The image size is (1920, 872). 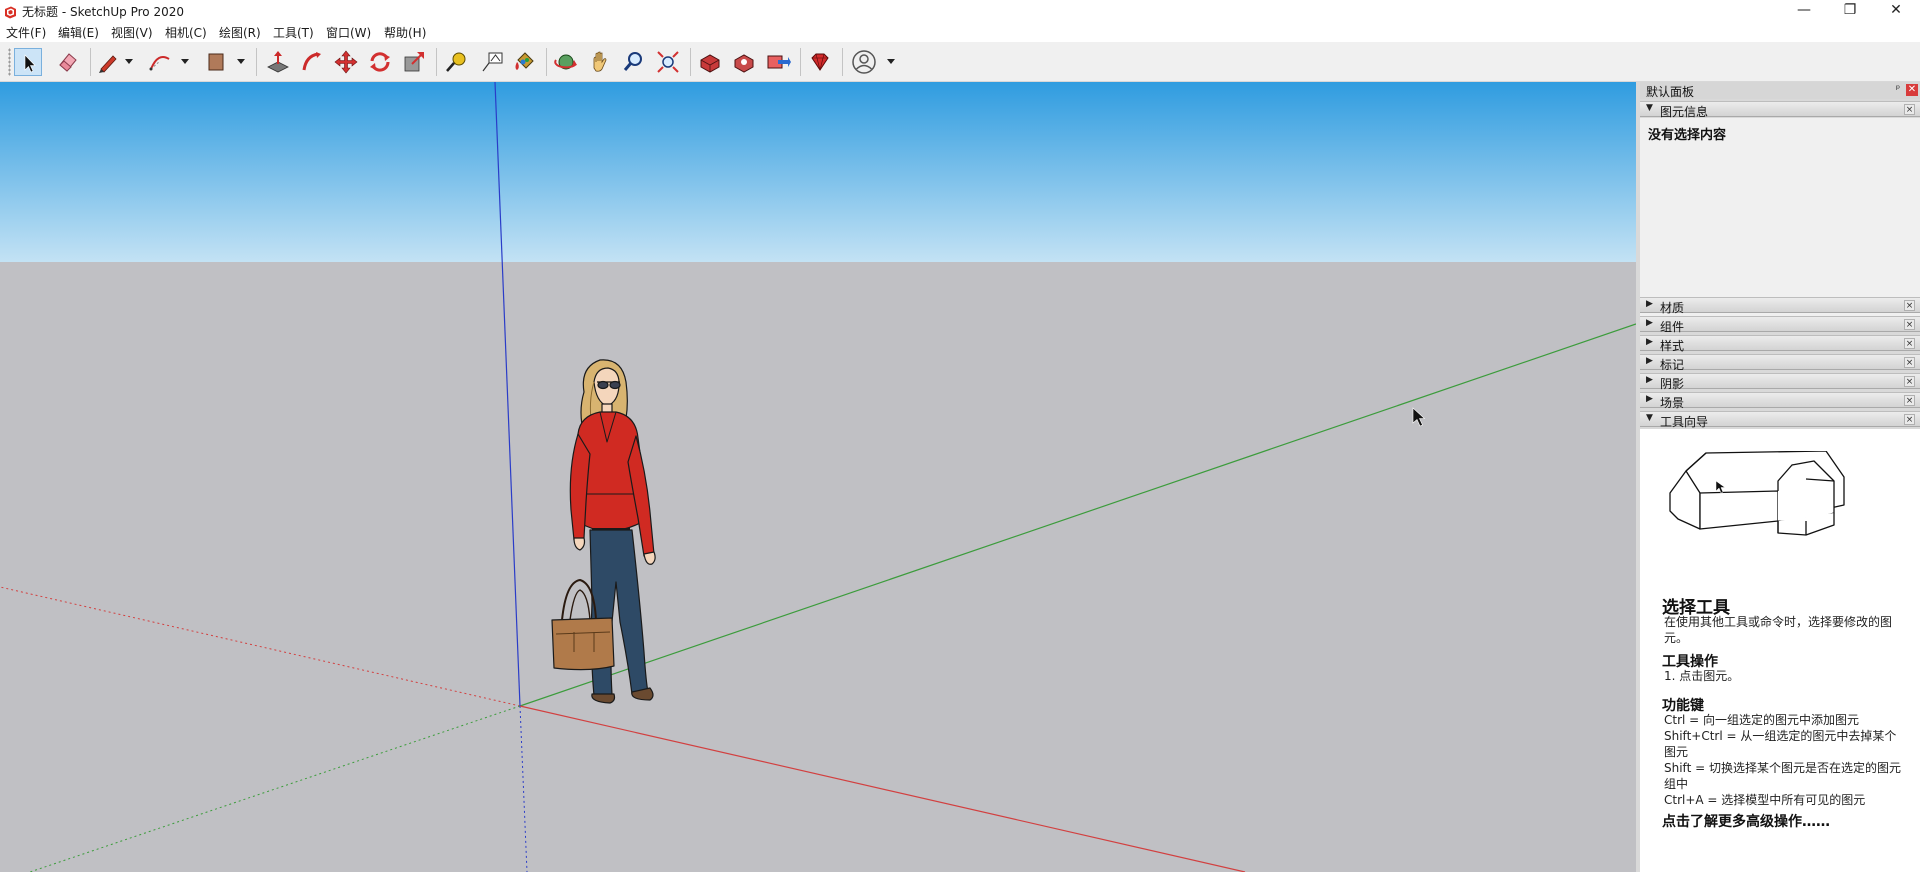 What do you see at coordinates (456, 62) in the screenshot?
I see `tape-measure-tool-button` at bounding box center [456, 62].